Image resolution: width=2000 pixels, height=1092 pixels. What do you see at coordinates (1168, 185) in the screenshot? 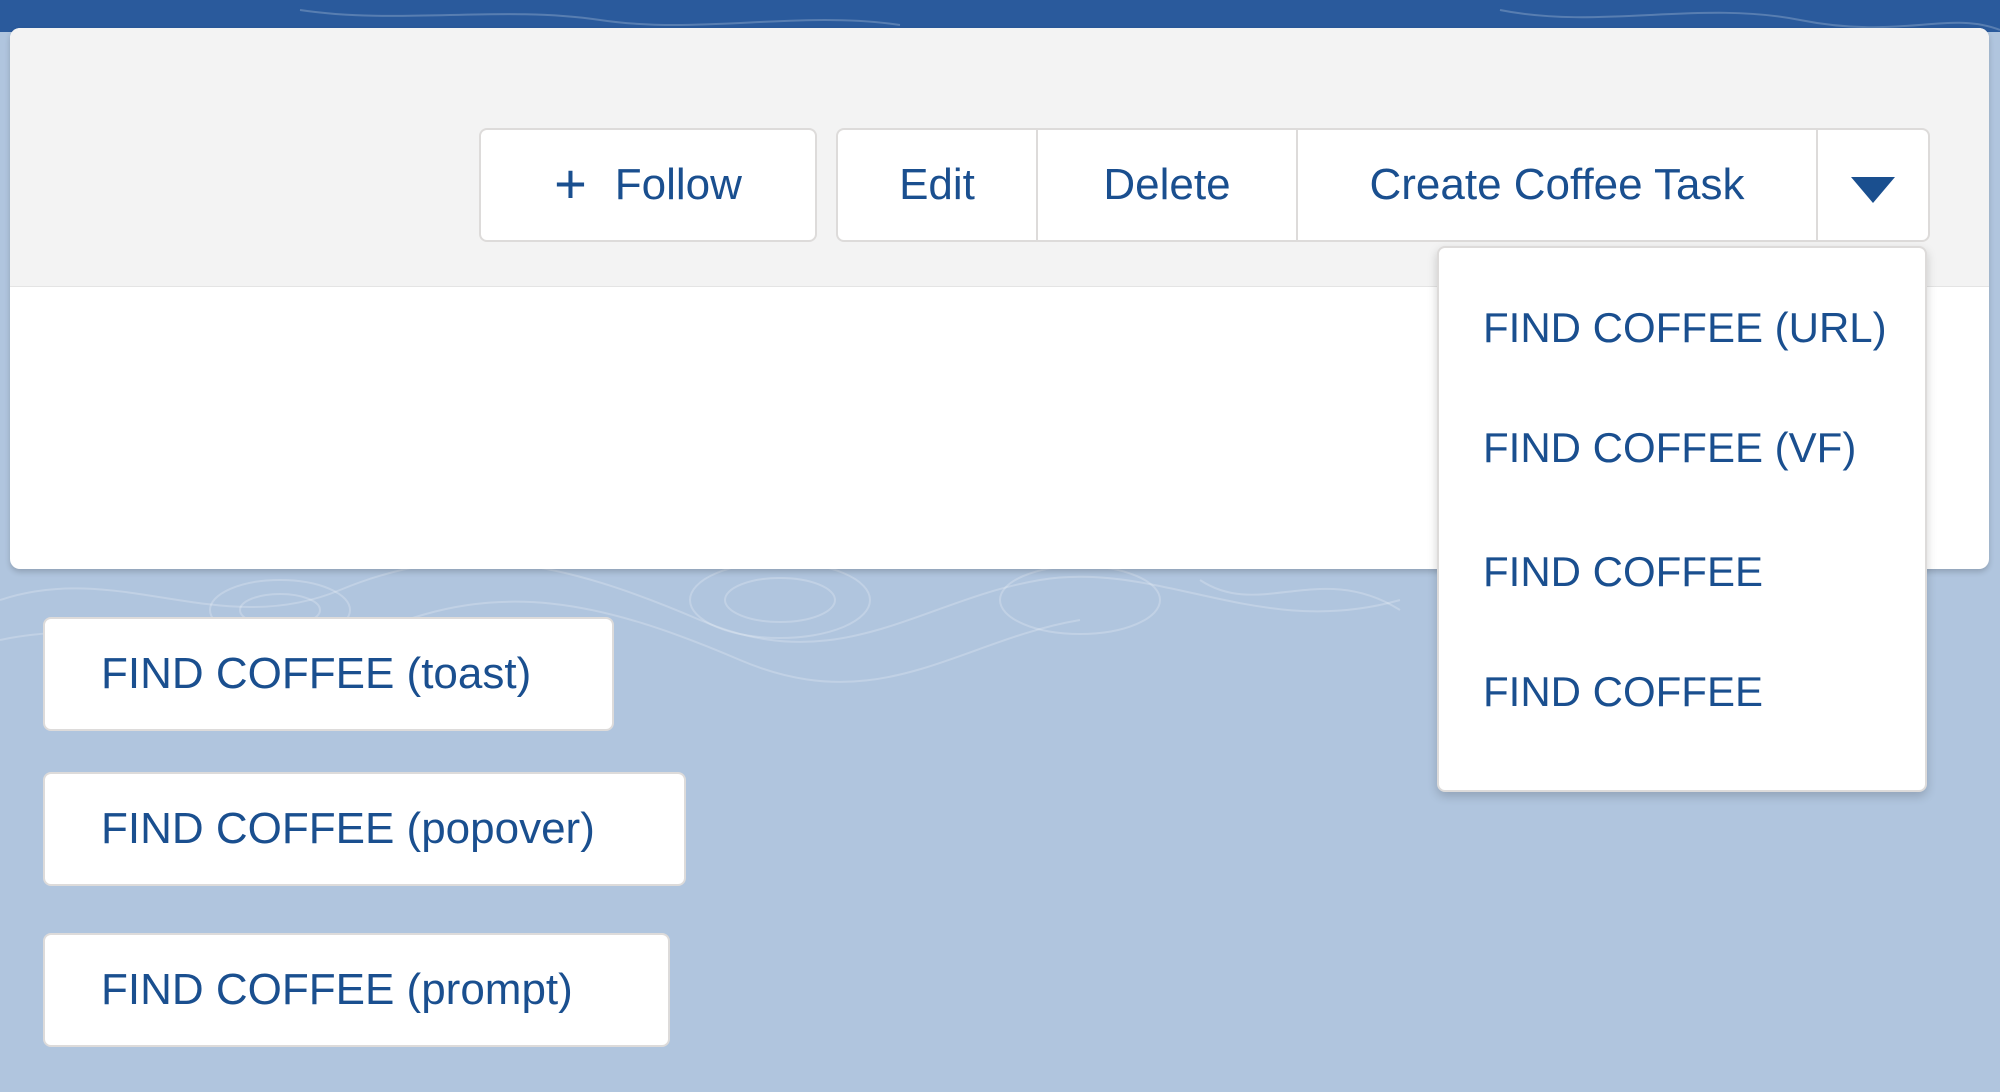
I see `delete-button: Delete` at bounding box center [1168, 185].